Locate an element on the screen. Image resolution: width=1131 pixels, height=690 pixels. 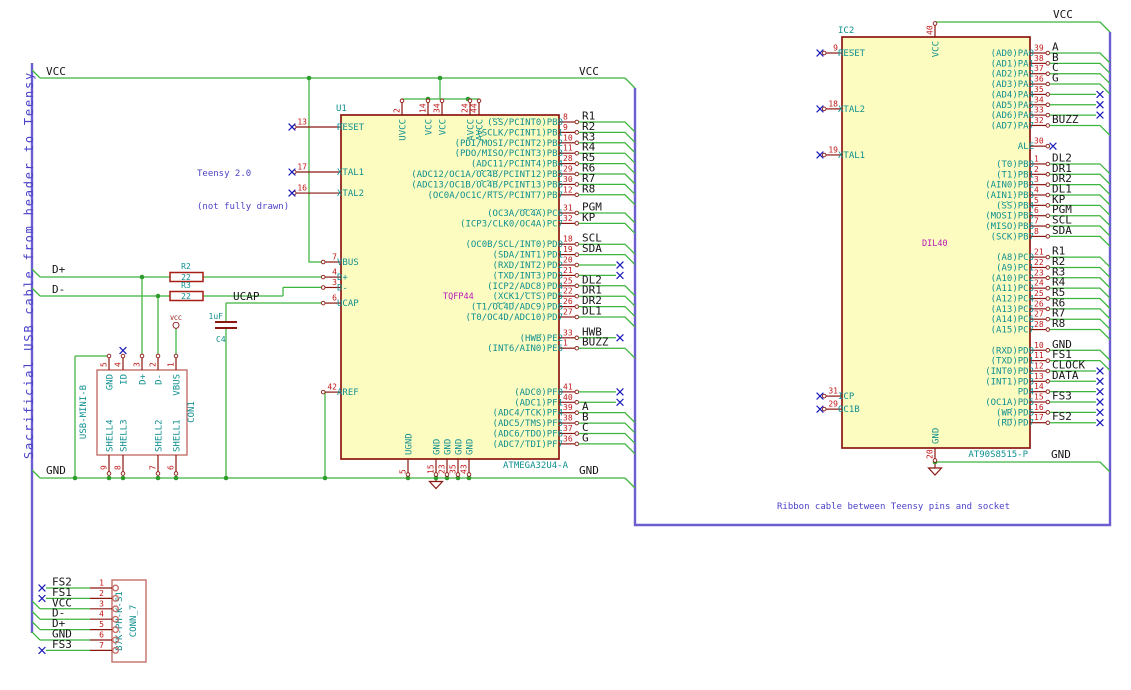
net-label-ucap: UCAP is located at coordinates (246, 296).